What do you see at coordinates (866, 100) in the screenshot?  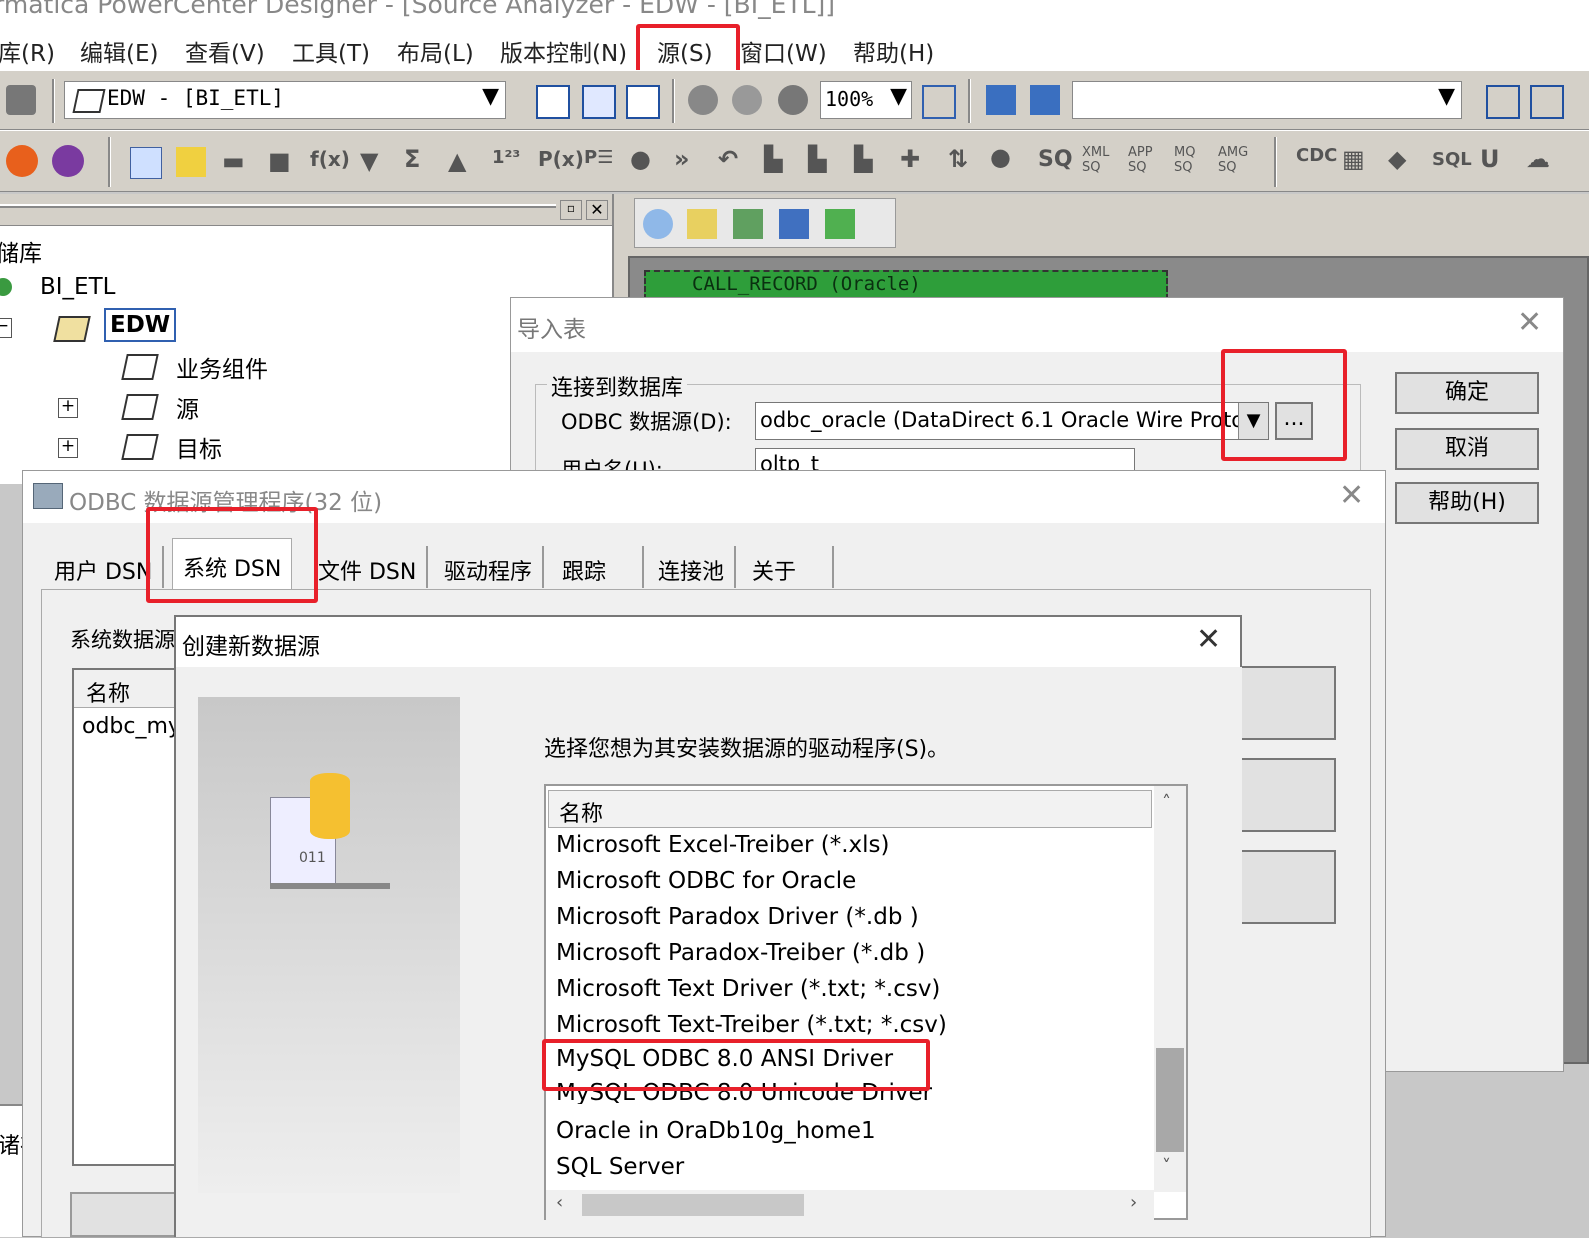 I see `zoom-selector: 100% ▼` at bounding box center [866, 100].